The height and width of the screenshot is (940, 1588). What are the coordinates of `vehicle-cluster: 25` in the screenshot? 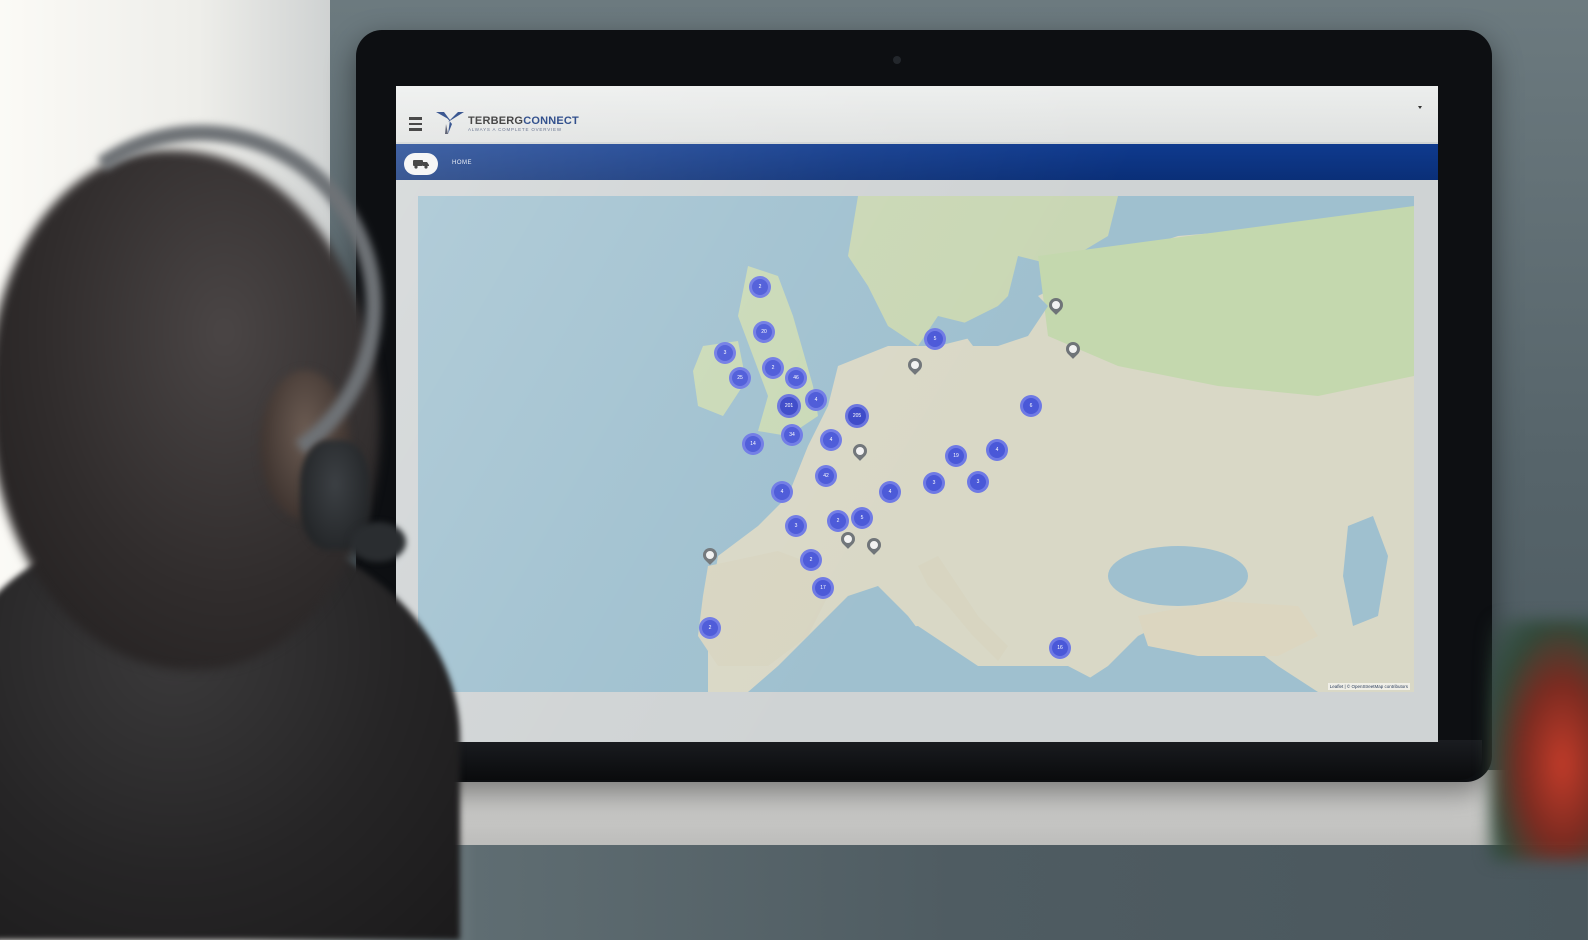 It's located at (740, 378).